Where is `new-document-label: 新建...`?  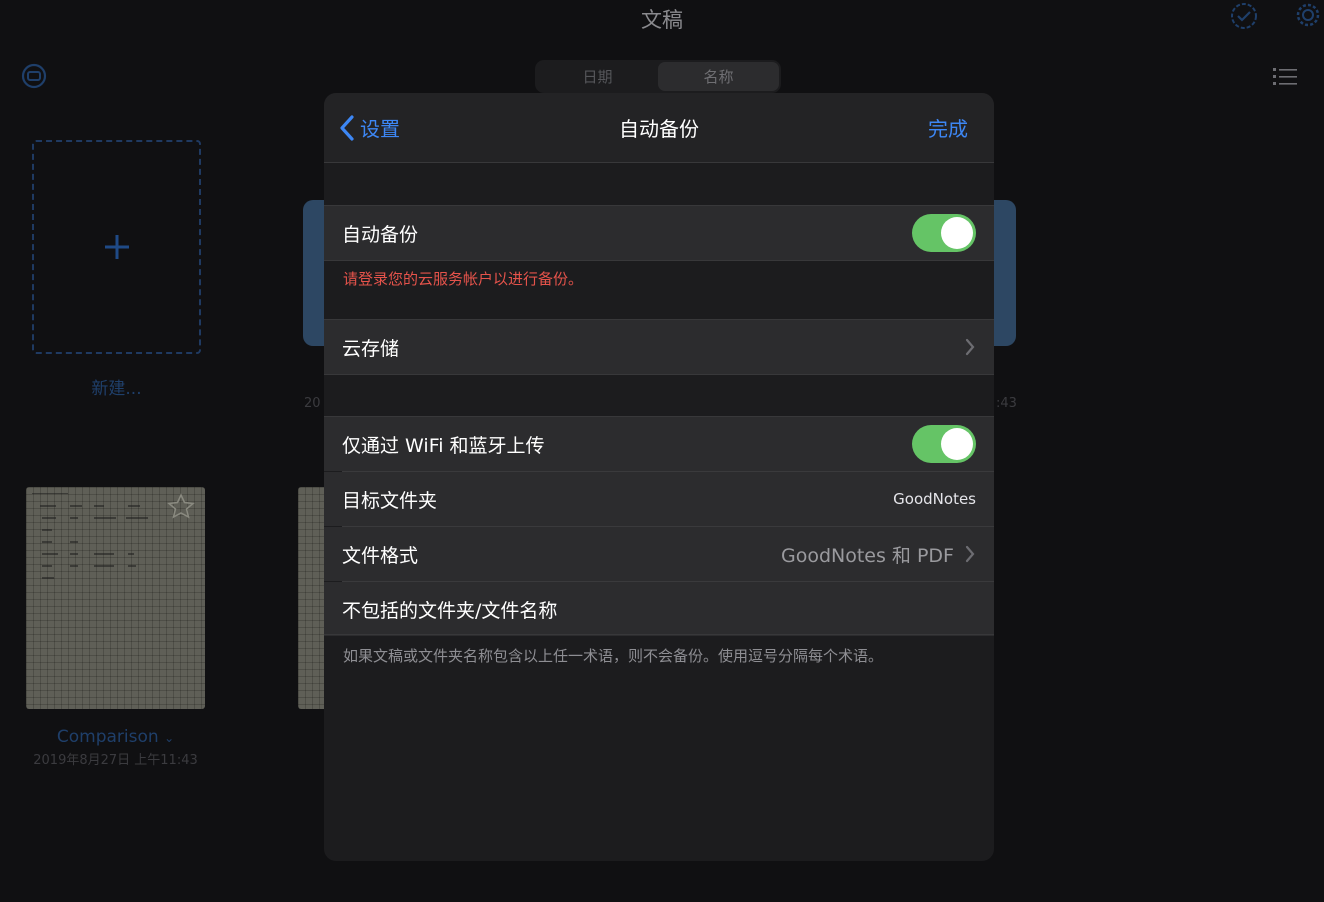
new-document-label: 新建... is located at coordinates (116, 386).